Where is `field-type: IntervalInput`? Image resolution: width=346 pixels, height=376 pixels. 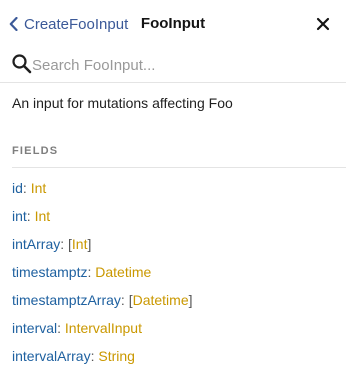 field-type: IntervalInput is located at coordinates (103, 328).